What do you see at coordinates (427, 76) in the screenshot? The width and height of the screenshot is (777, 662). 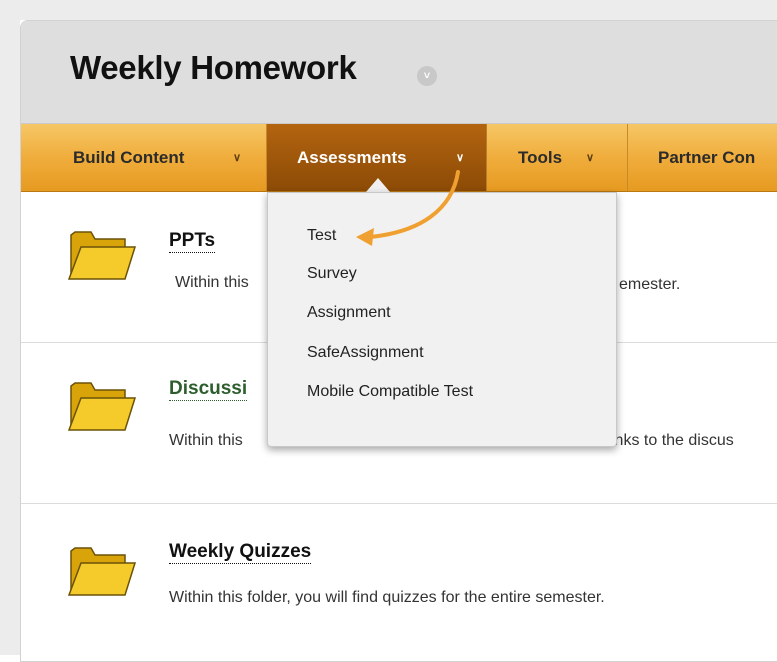 I see `chevron-down-icon: ˅` at bounding box center [427, 76].